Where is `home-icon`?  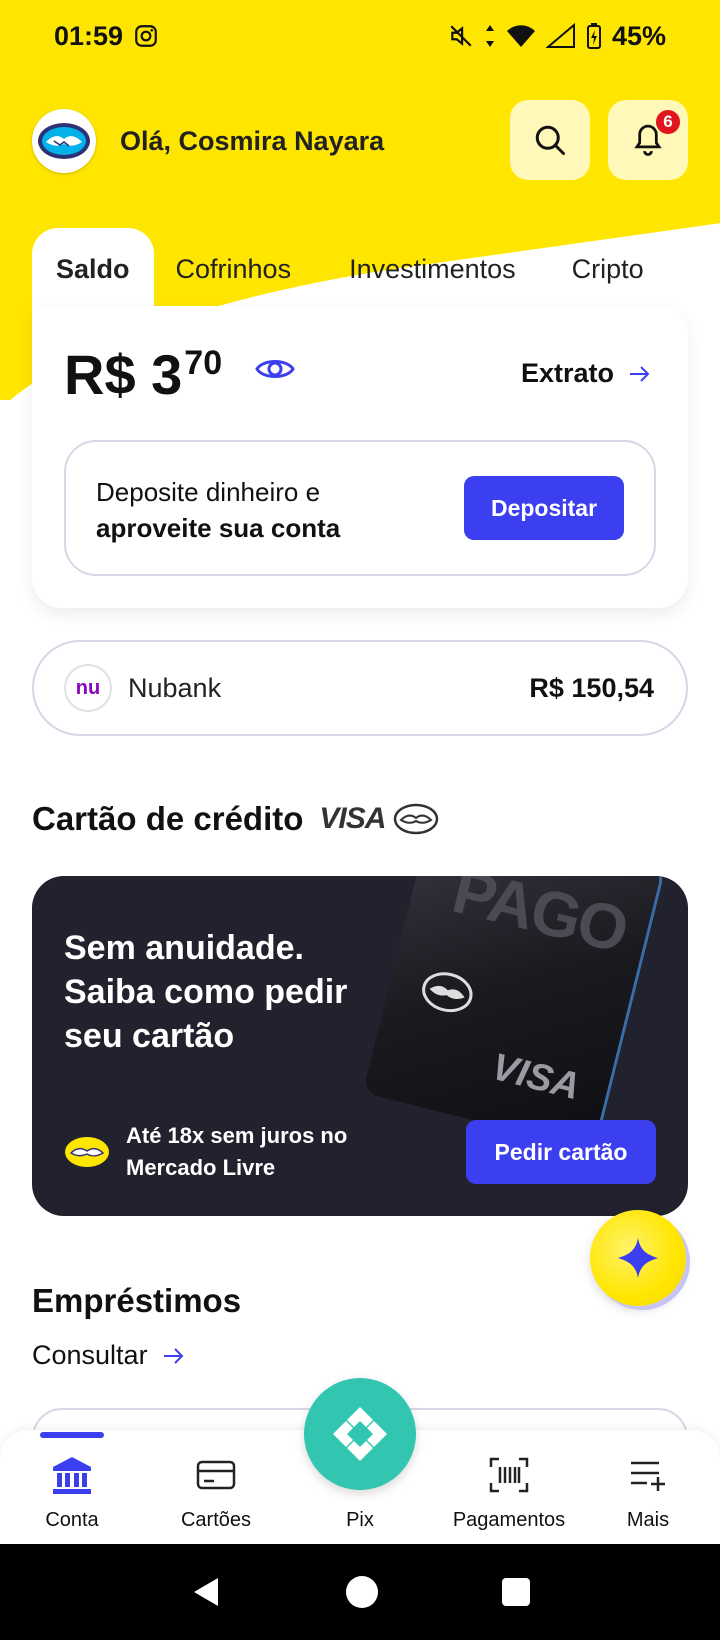 home-icon is located at coordinates (362, 1592).